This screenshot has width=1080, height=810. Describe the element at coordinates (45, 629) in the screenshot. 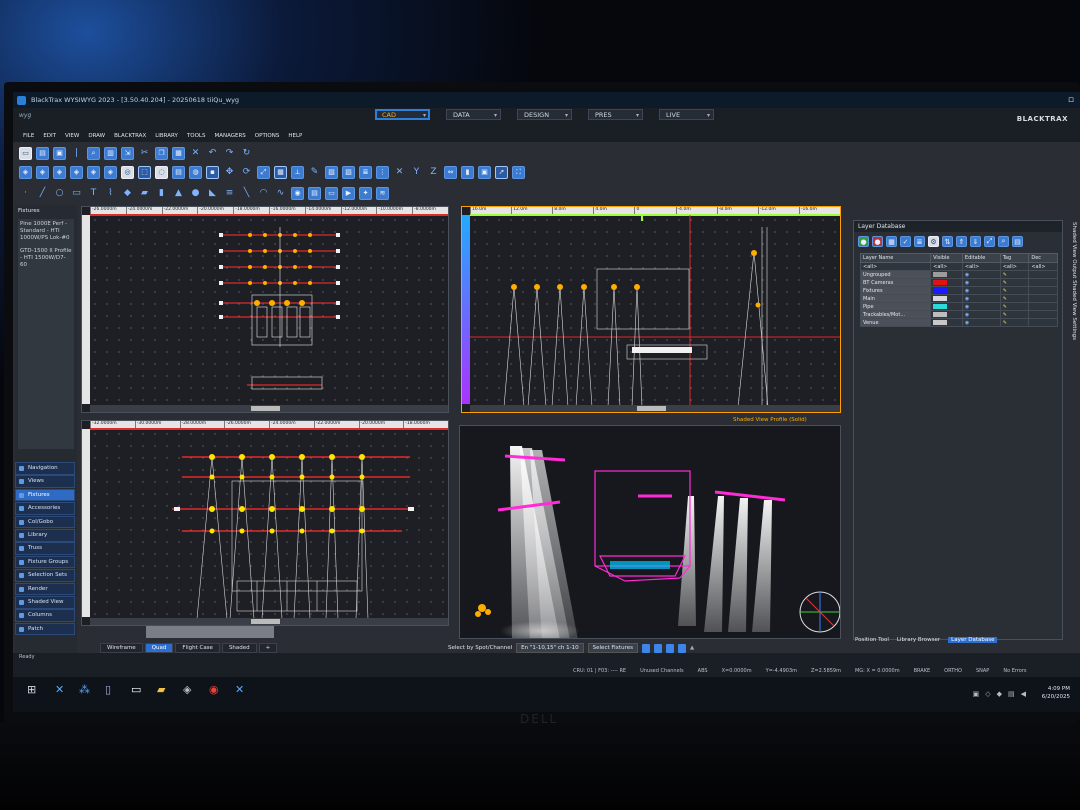

I see `nav-patch: Patch` at that location.